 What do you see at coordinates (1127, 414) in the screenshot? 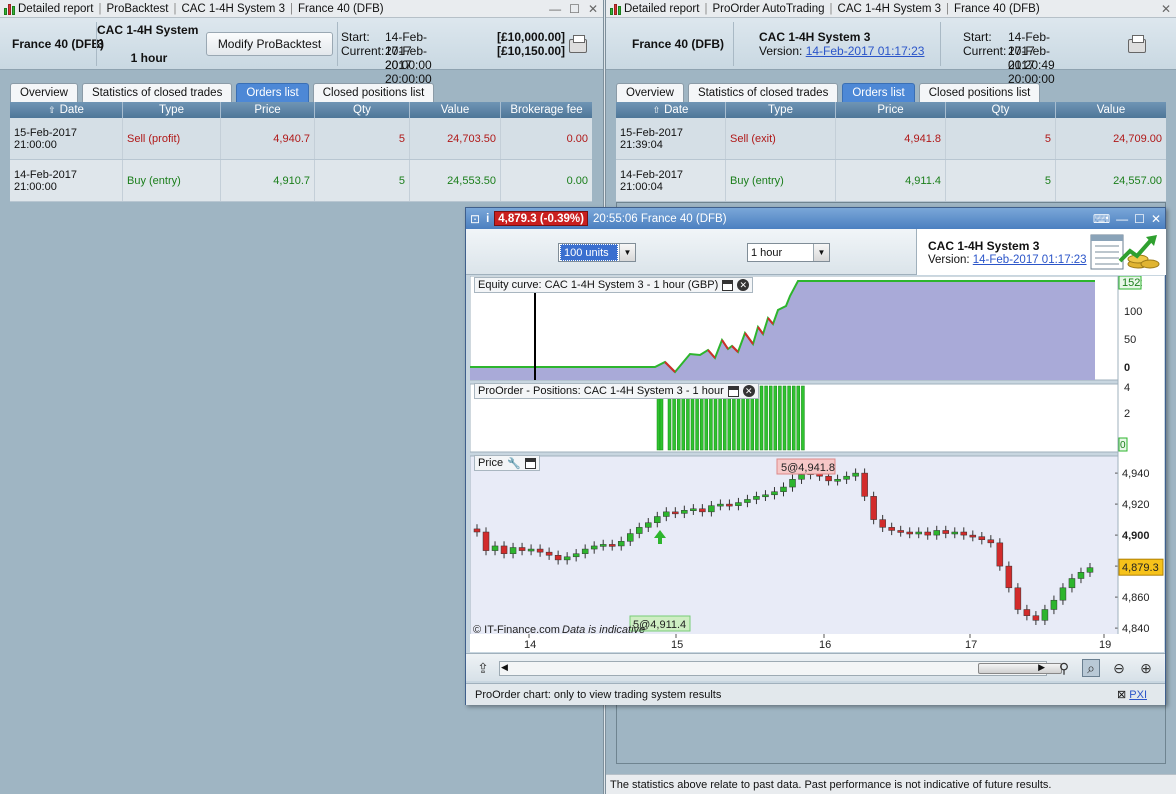
I see `positions-y-tick-label: 2` at bounding box center [1127, 414].